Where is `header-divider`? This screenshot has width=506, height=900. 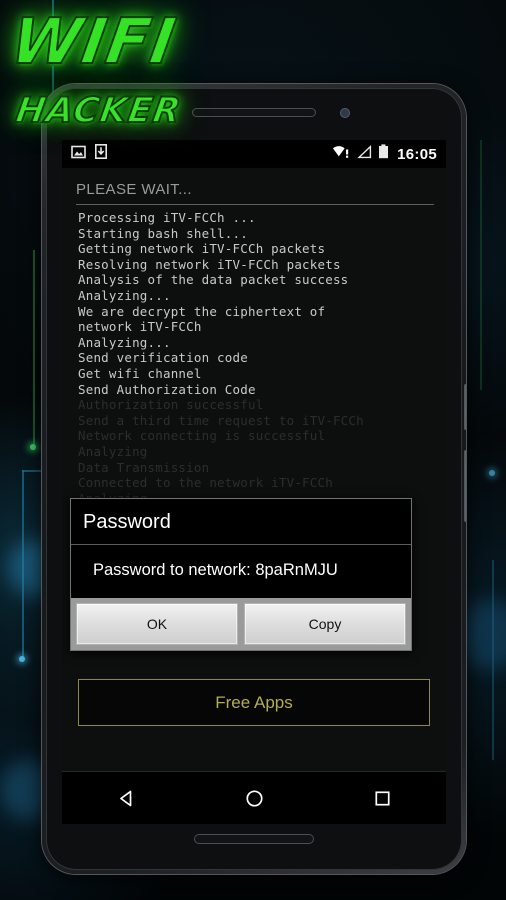
header-divider is located at coordinates (255, 204).